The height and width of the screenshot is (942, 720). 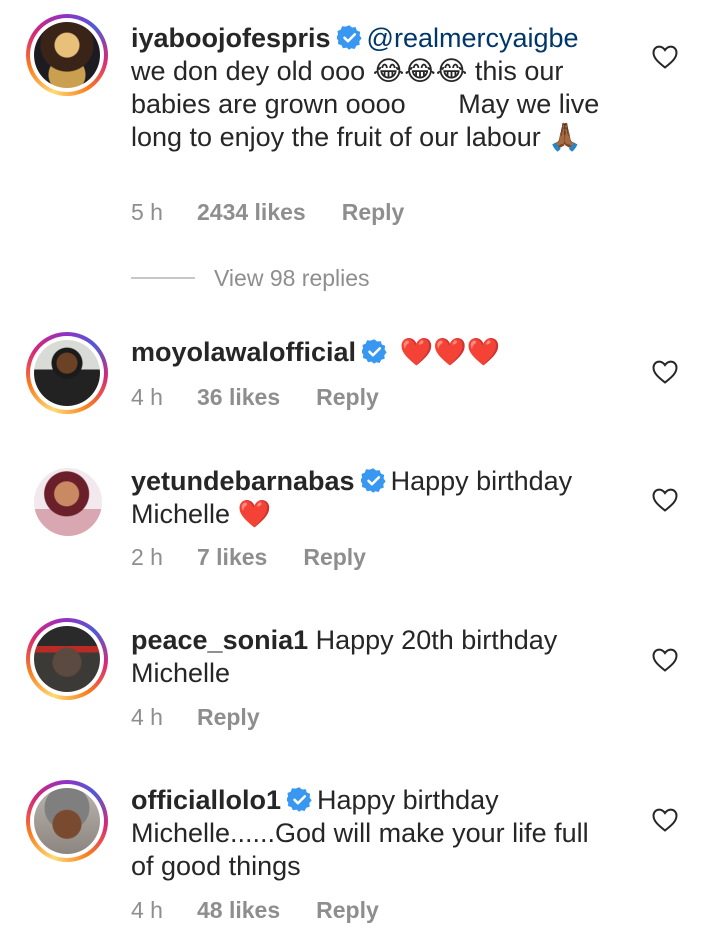 What do you see at coordinates (206, 800) in the screenshot?
I see `username: officiallolo1` at bounding box center [206, 800].